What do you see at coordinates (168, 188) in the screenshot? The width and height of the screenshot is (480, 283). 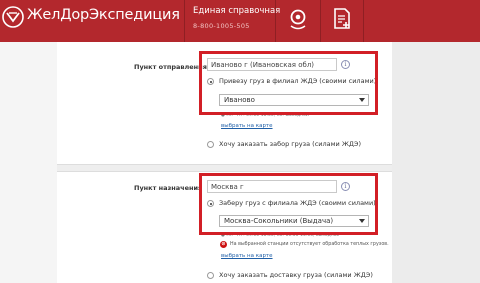 I see `destination-label: Пункт назначения` at bounding box center [168, 188].